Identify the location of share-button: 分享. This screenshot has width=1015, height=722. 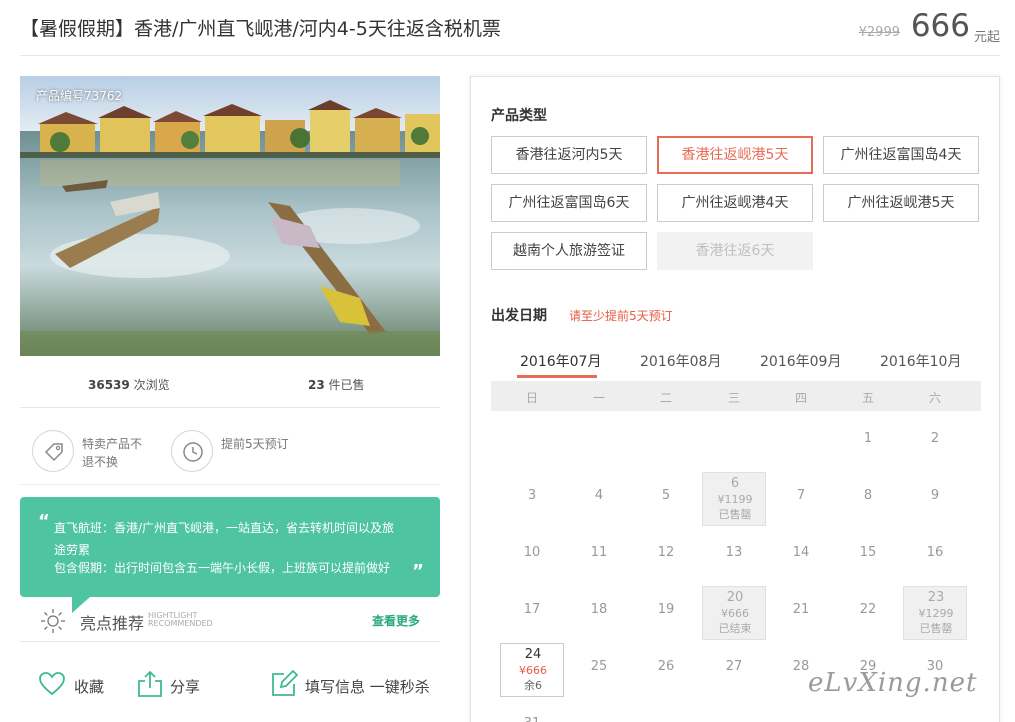
(171, 687).